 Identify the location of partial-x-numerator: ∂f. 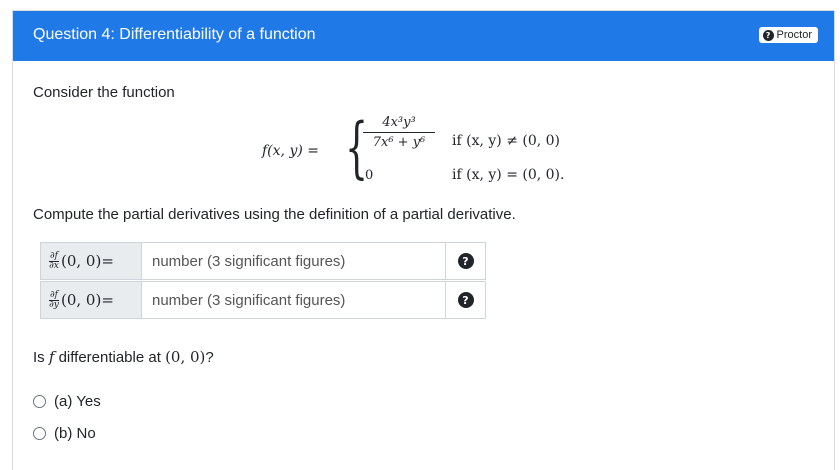
(54, 256).